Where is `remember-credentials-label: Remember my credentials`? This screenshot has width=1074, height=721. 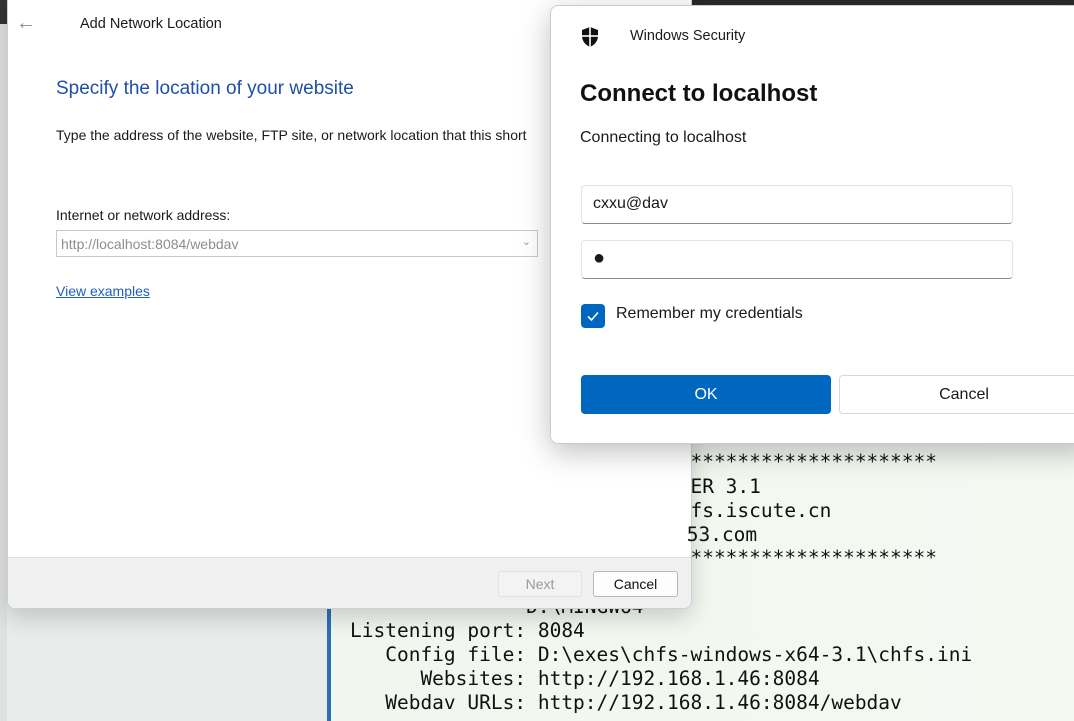
remember-credentials-label: Remember my credentials is located at coordinates (709, 314).